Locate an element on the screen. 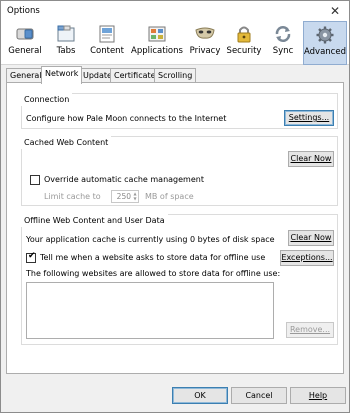 The height and width of the screenshot is (413, 350). close-window-button: ✕ is located at coordinates (335, 11).